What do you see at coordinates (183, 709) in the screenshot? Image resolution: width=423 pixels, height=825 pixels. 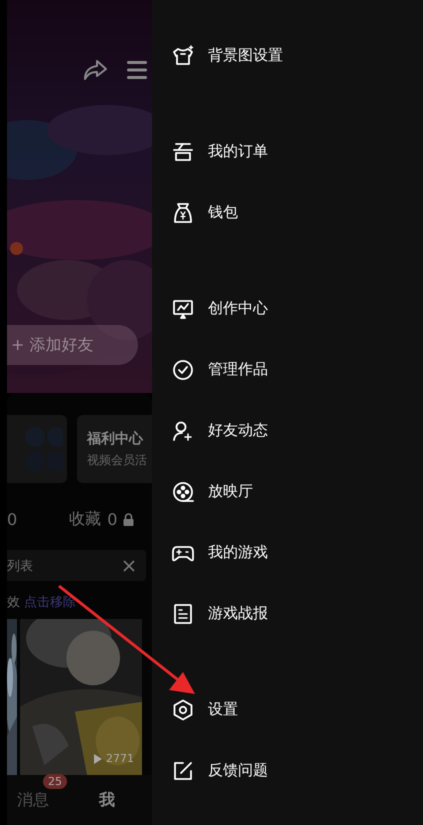 I see `settings-icon` at bounding box center [183, 709].